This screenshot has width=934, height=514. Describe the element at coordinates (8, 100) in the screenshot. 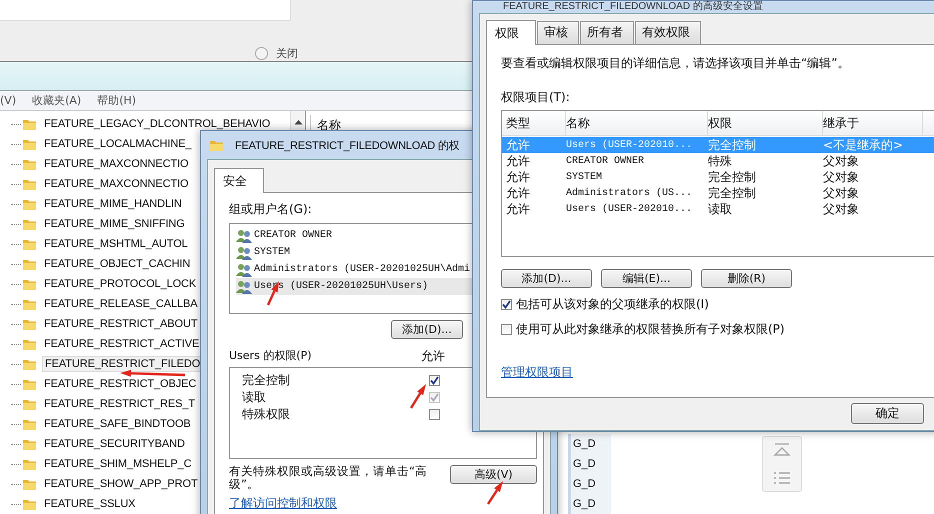

I see `menu-item: (V)` at that location.